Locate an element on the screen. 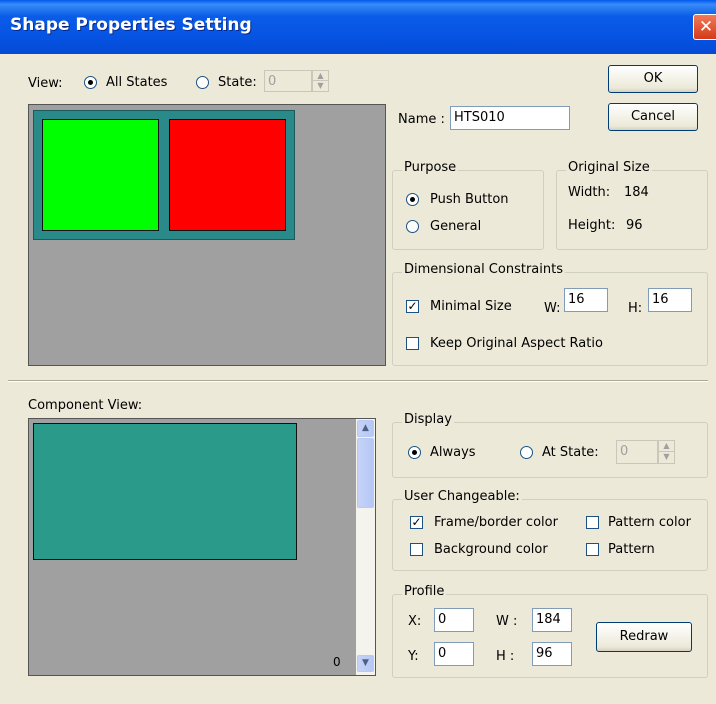 The height and width of the screenshot is (704, 716). always-radio is located at coordinates (414, 452).